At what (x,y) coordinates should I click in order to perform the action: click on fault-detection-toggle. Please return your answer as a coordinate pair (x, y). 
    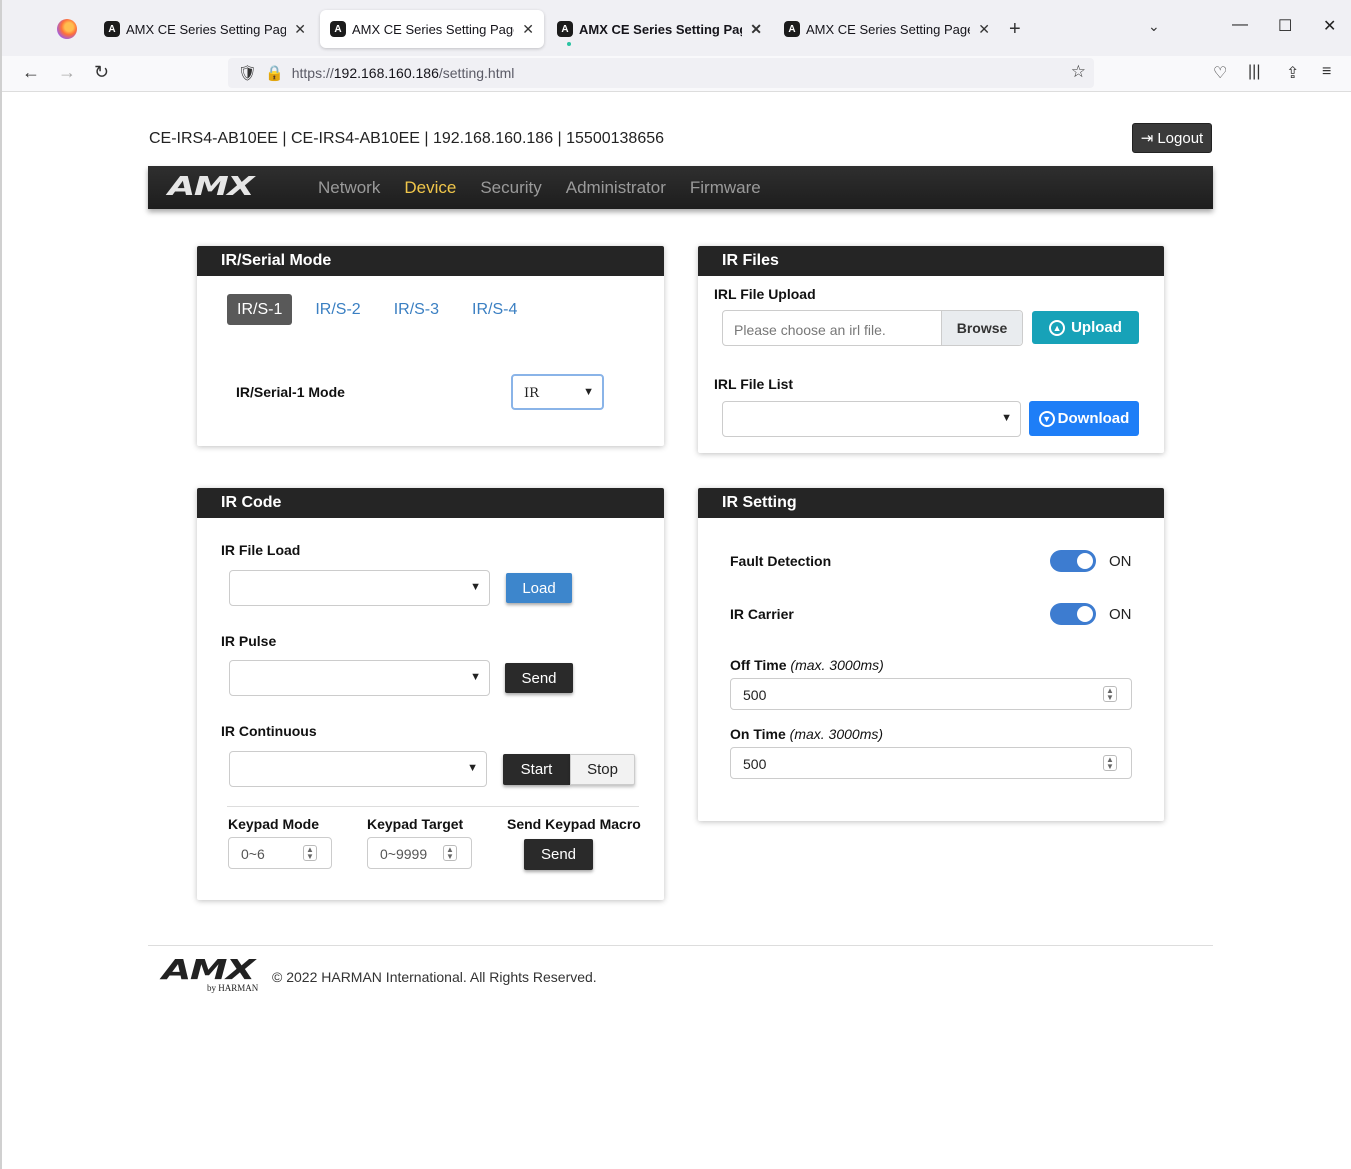
    Looking at the image, I should click on (1073, 561).